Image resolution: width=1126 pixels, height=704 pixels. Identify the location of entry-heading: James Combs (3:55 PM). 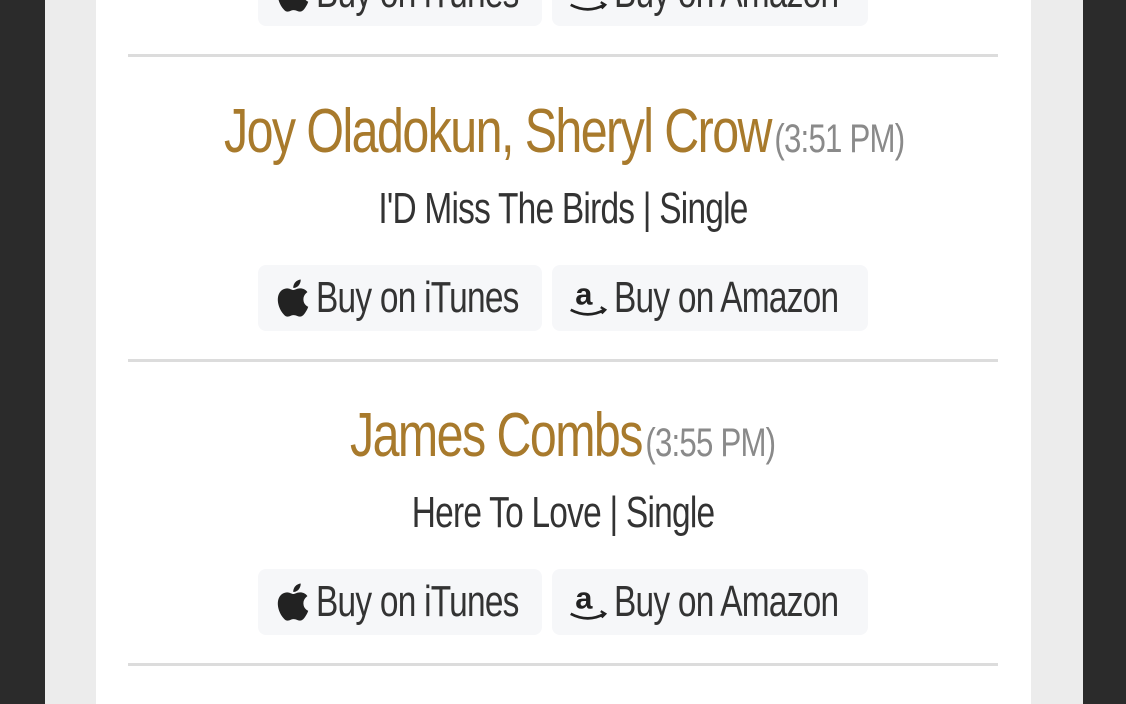
(563, 435).